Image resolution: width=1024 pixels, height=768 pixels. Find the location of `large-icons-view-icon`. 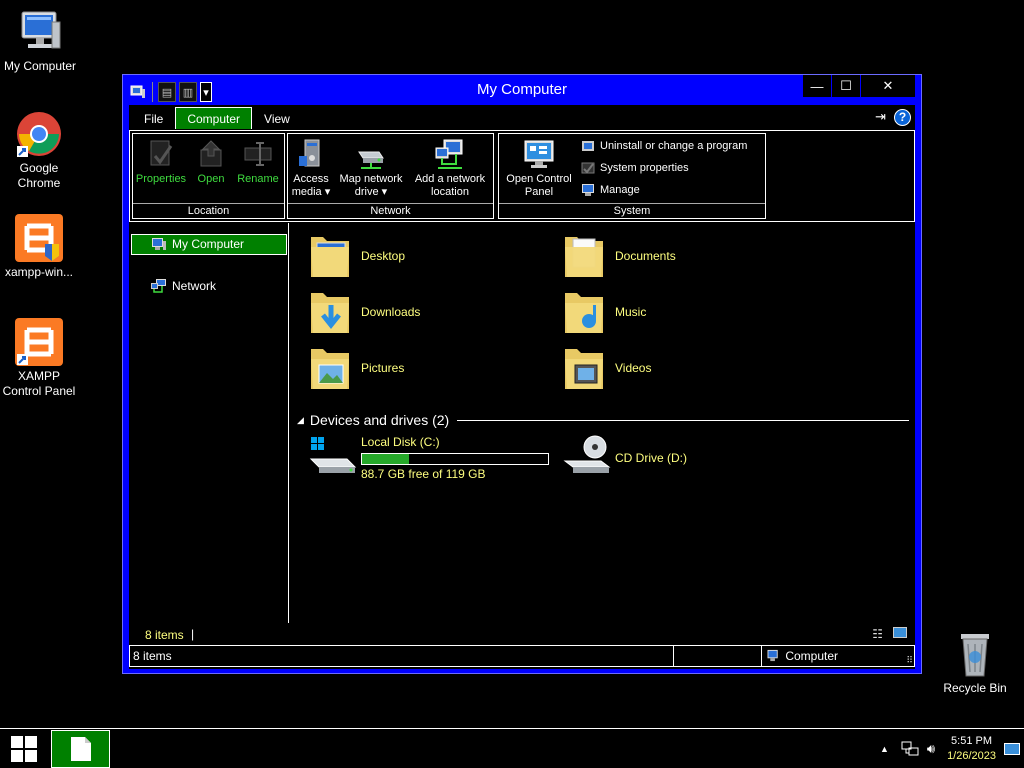

large-icons-view-icon is located at coordinates (900, 632).